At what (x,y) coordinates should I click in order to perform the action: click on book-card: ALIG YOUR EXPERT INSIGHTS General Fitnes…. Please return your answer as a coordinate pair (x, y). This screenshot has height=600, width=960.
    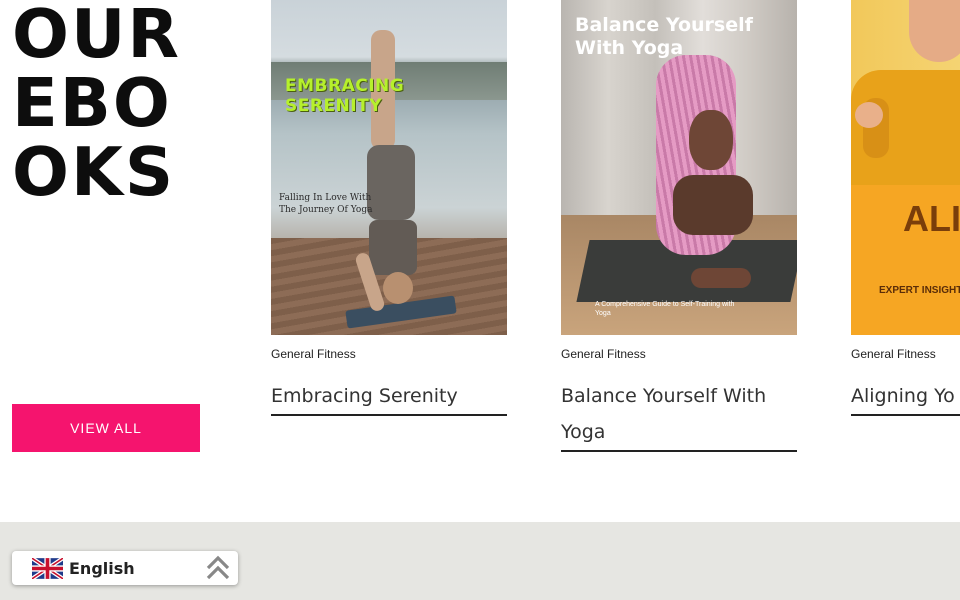
    Looking at the image, I should click on (905, 210).